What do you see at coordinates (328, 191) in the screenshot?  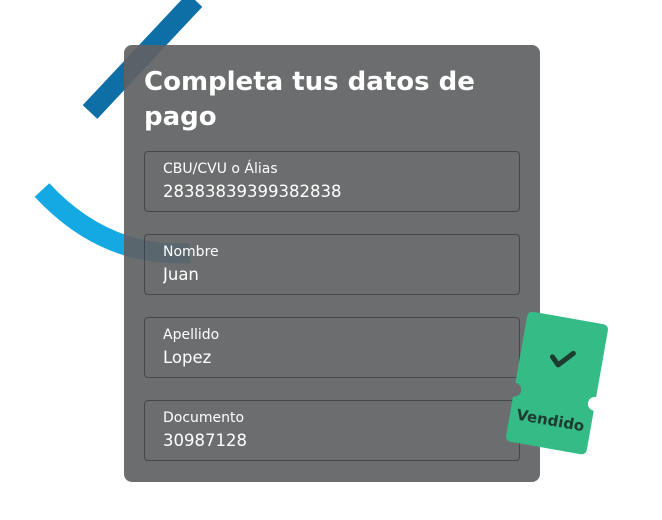 I see `cbu-input` at bounding box center [328, 191].